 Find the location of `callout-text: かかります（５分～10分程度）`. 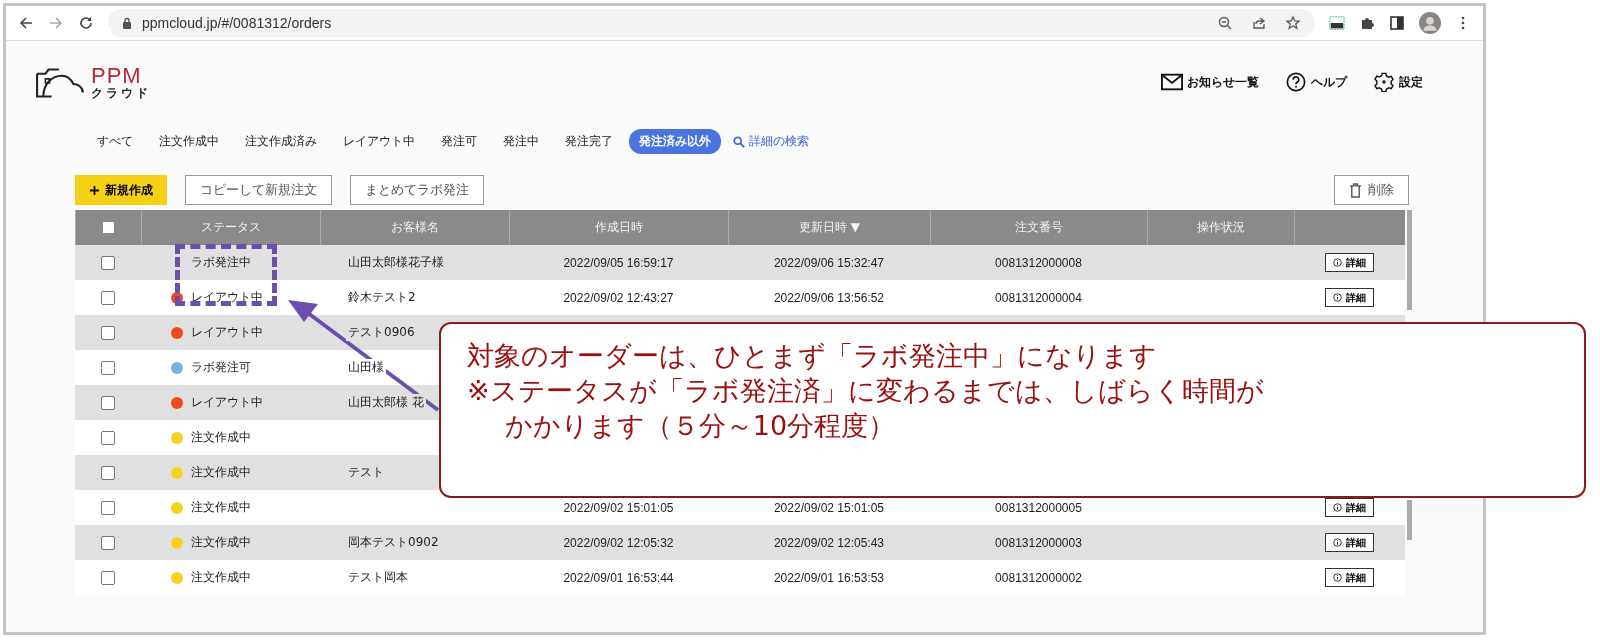

callout-text: かかります（５分～10分程度） is located at coordinates (700, 426).